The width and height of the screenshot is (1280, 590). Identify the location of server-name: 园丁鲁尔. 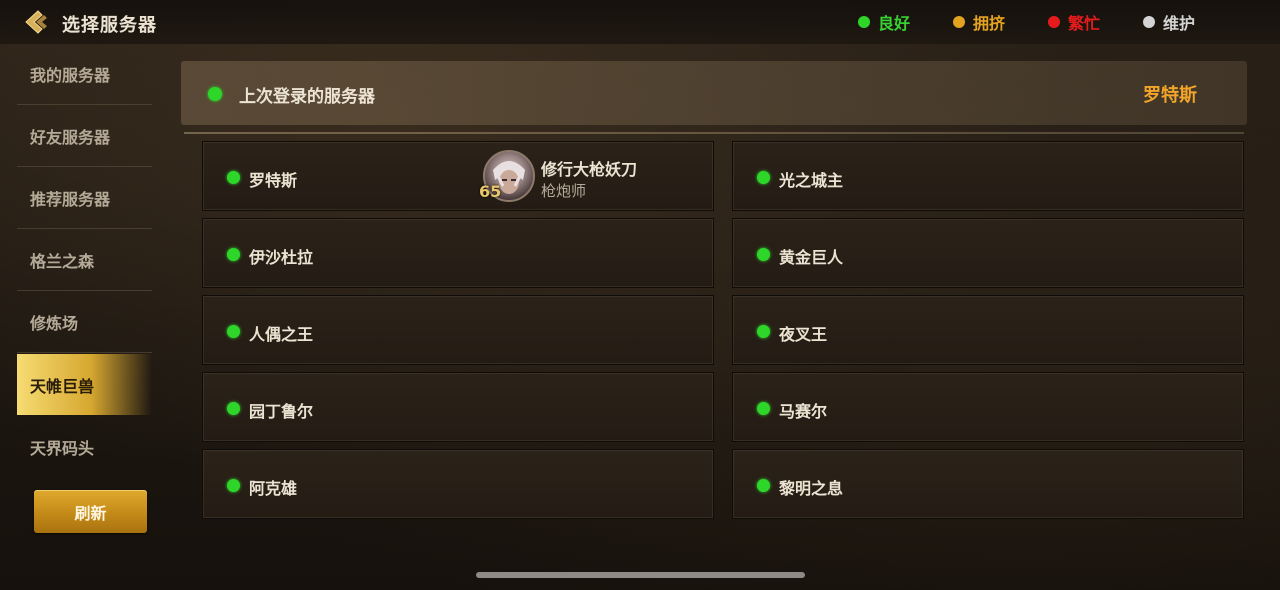
(281, 411).